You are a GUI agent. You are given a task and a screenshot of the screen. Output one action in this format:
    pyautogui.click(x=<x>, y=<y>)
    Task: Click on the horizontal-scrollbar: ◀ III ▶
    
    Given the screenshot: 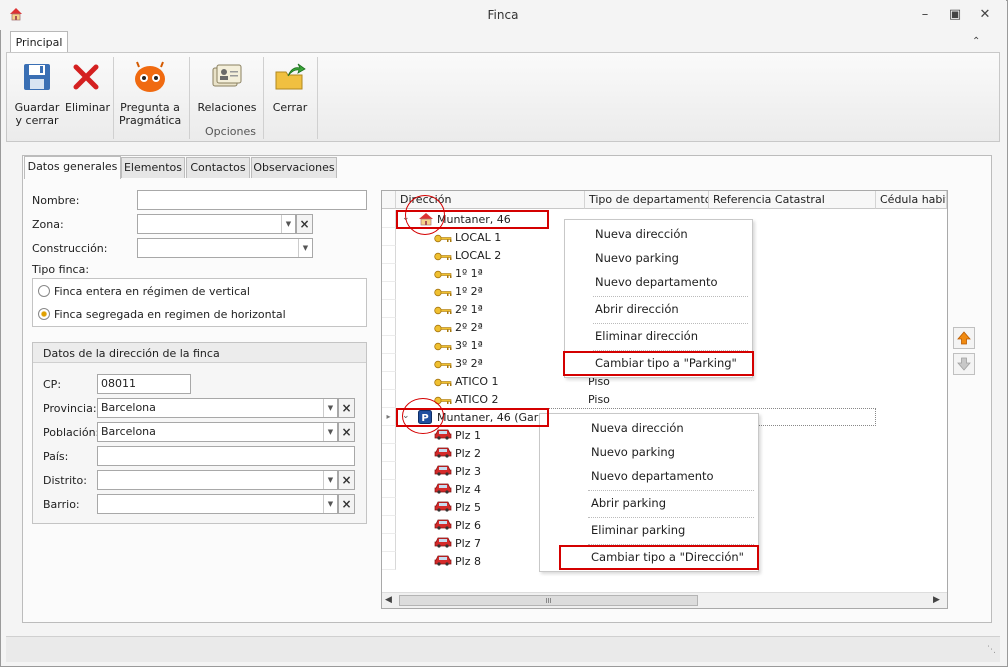 What is the action you would take?
    pyautogui.click(x=664, y=600)
    